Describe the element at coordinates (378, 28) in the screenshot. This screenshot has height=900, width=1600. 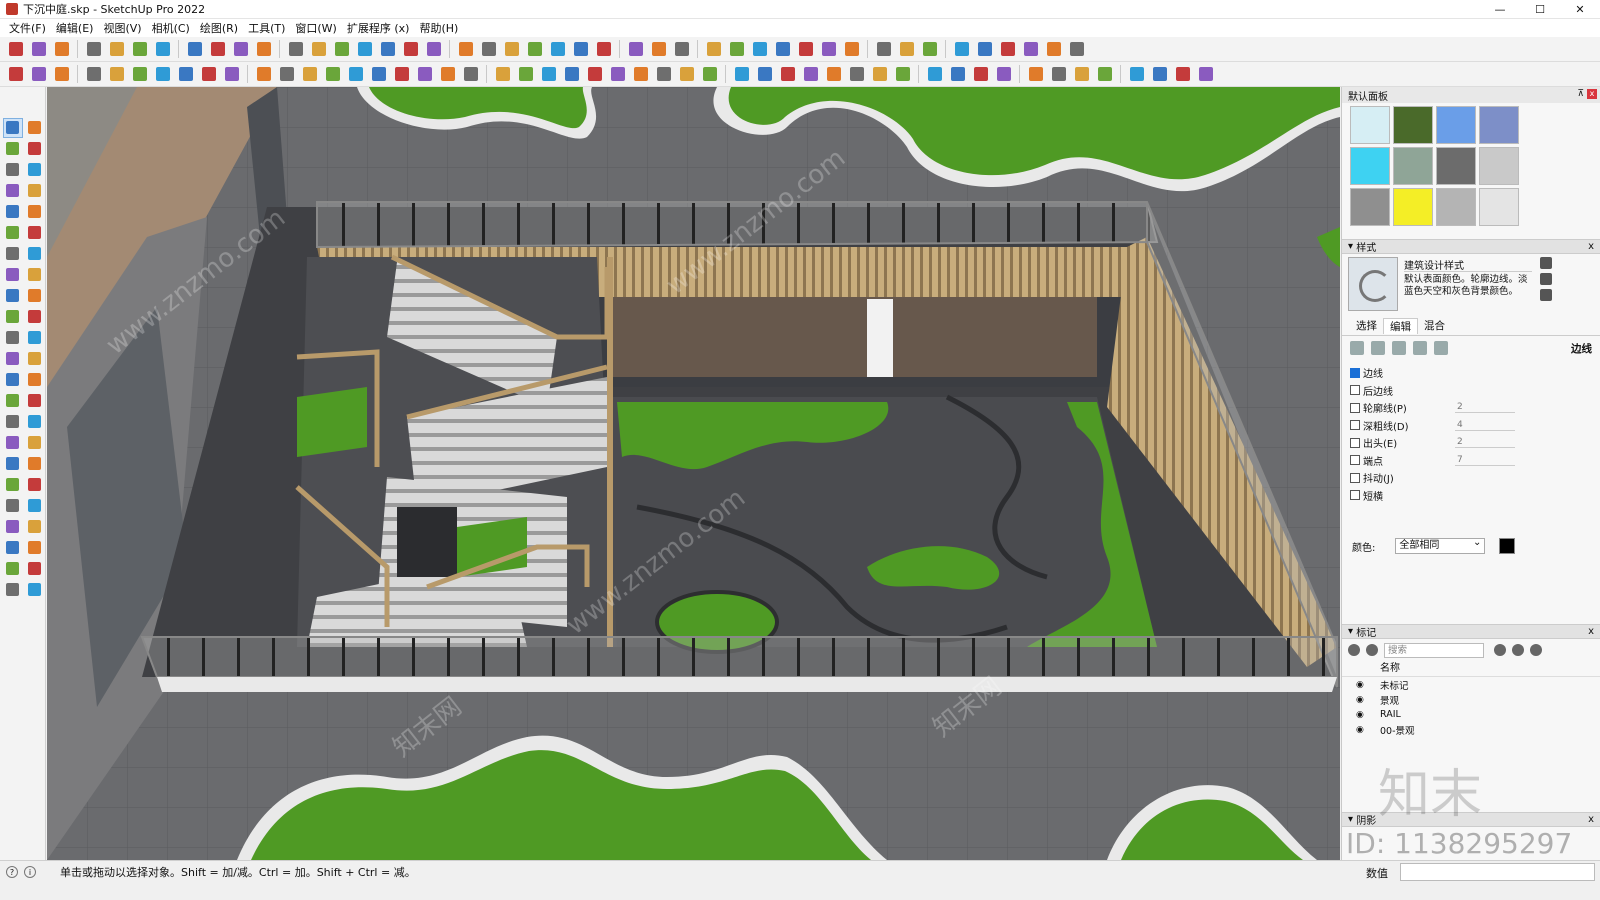
I see `menu-extensions: 扩展程序 (x)` at that location.